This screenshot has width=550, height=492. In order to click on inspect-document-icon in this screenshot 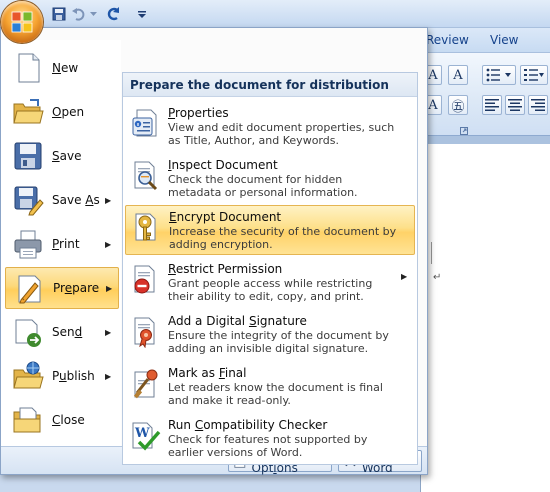, I will do `click(146, 176)`.